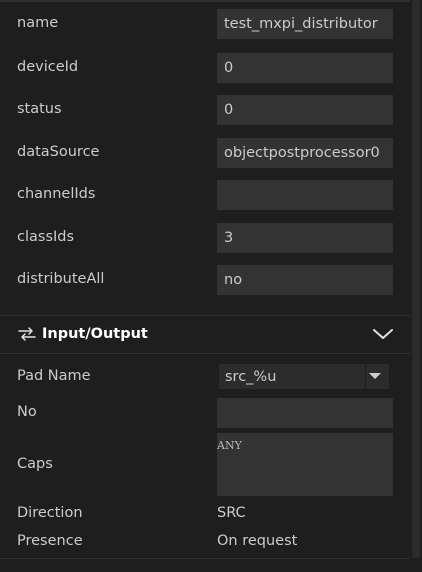  Describe the element at coordinates (257, 541) in the screenshot. I see `presence-value: On request` at that location.